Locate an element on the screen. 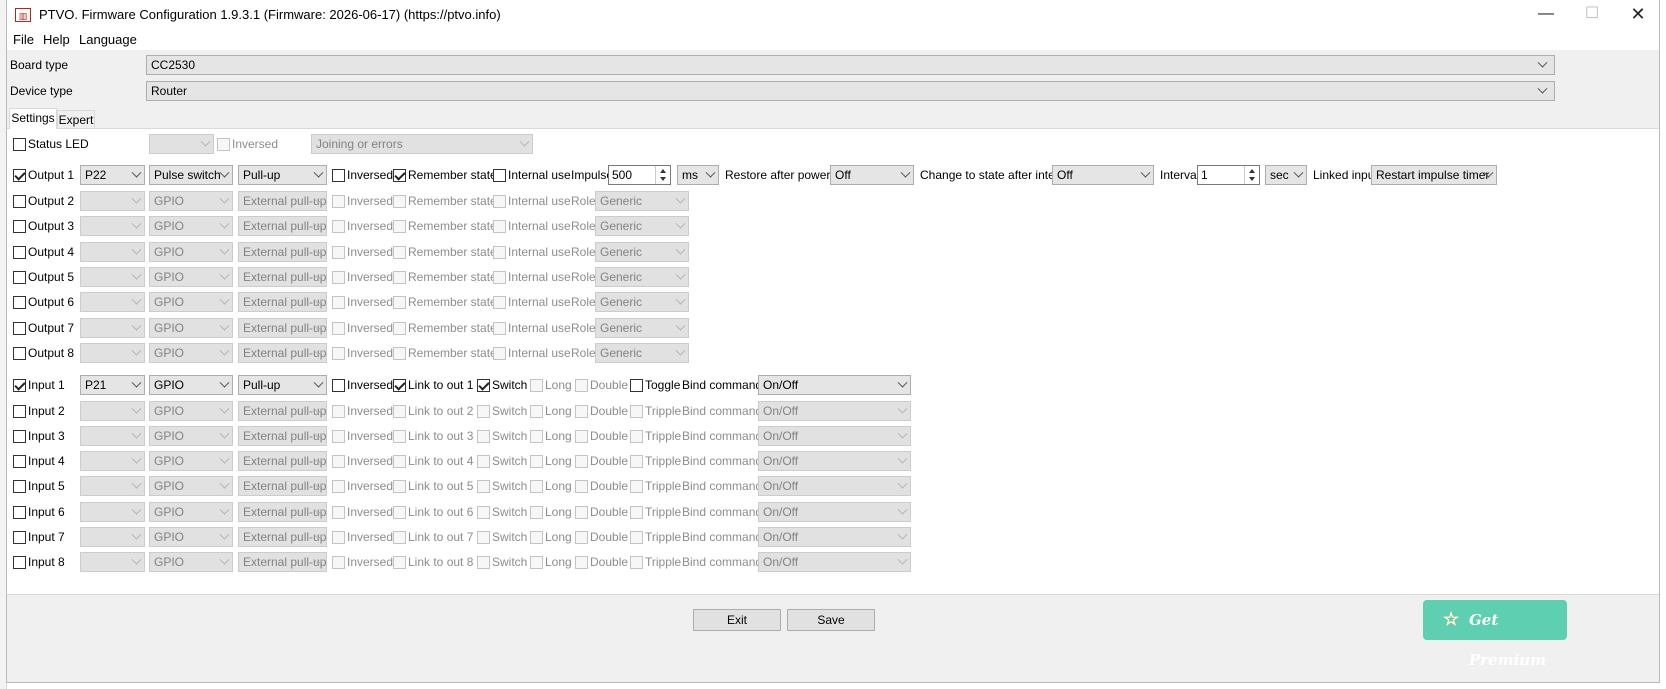 This screenshot has width=1666, height=689. output-4-internal-label: Internal use is located at coordinates (539, 251).